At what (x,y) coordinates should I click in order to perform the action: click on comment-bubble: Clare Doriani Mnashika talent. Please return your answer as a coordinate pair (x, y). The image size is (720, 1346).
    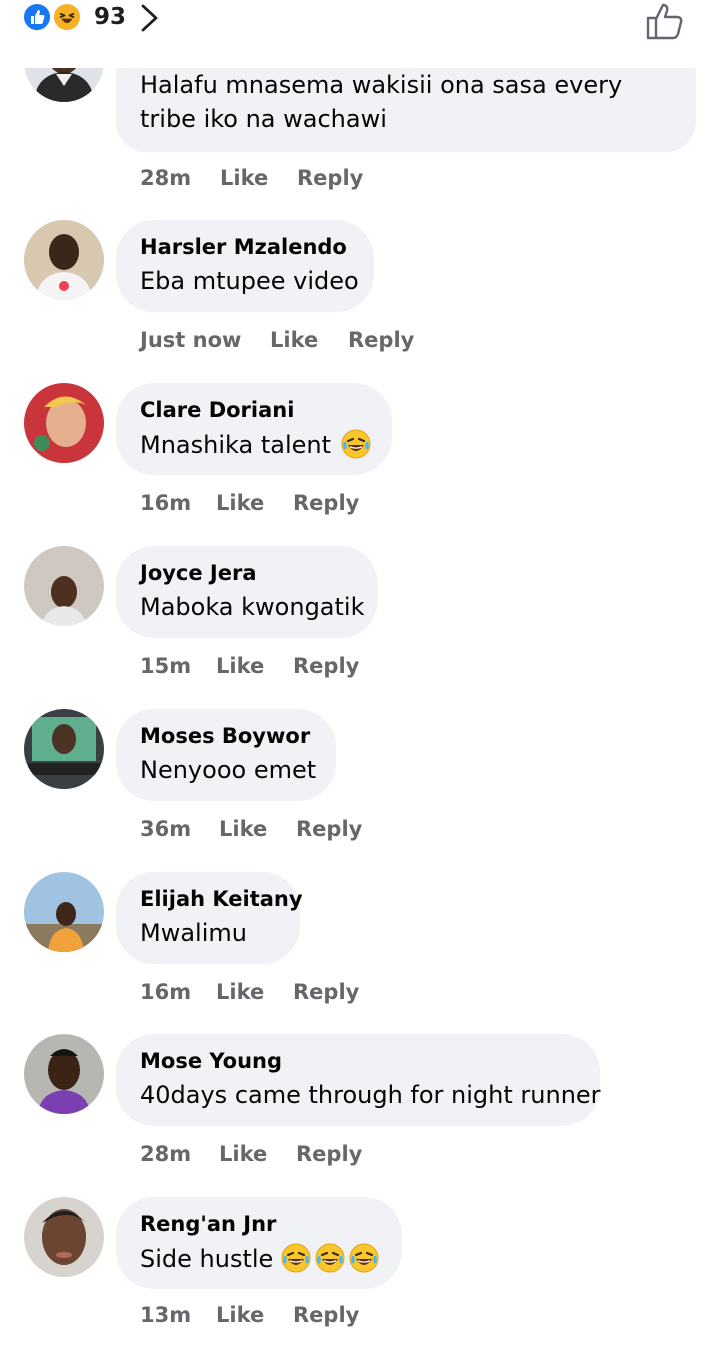
    Looking at the image, I should click on (254, 429).